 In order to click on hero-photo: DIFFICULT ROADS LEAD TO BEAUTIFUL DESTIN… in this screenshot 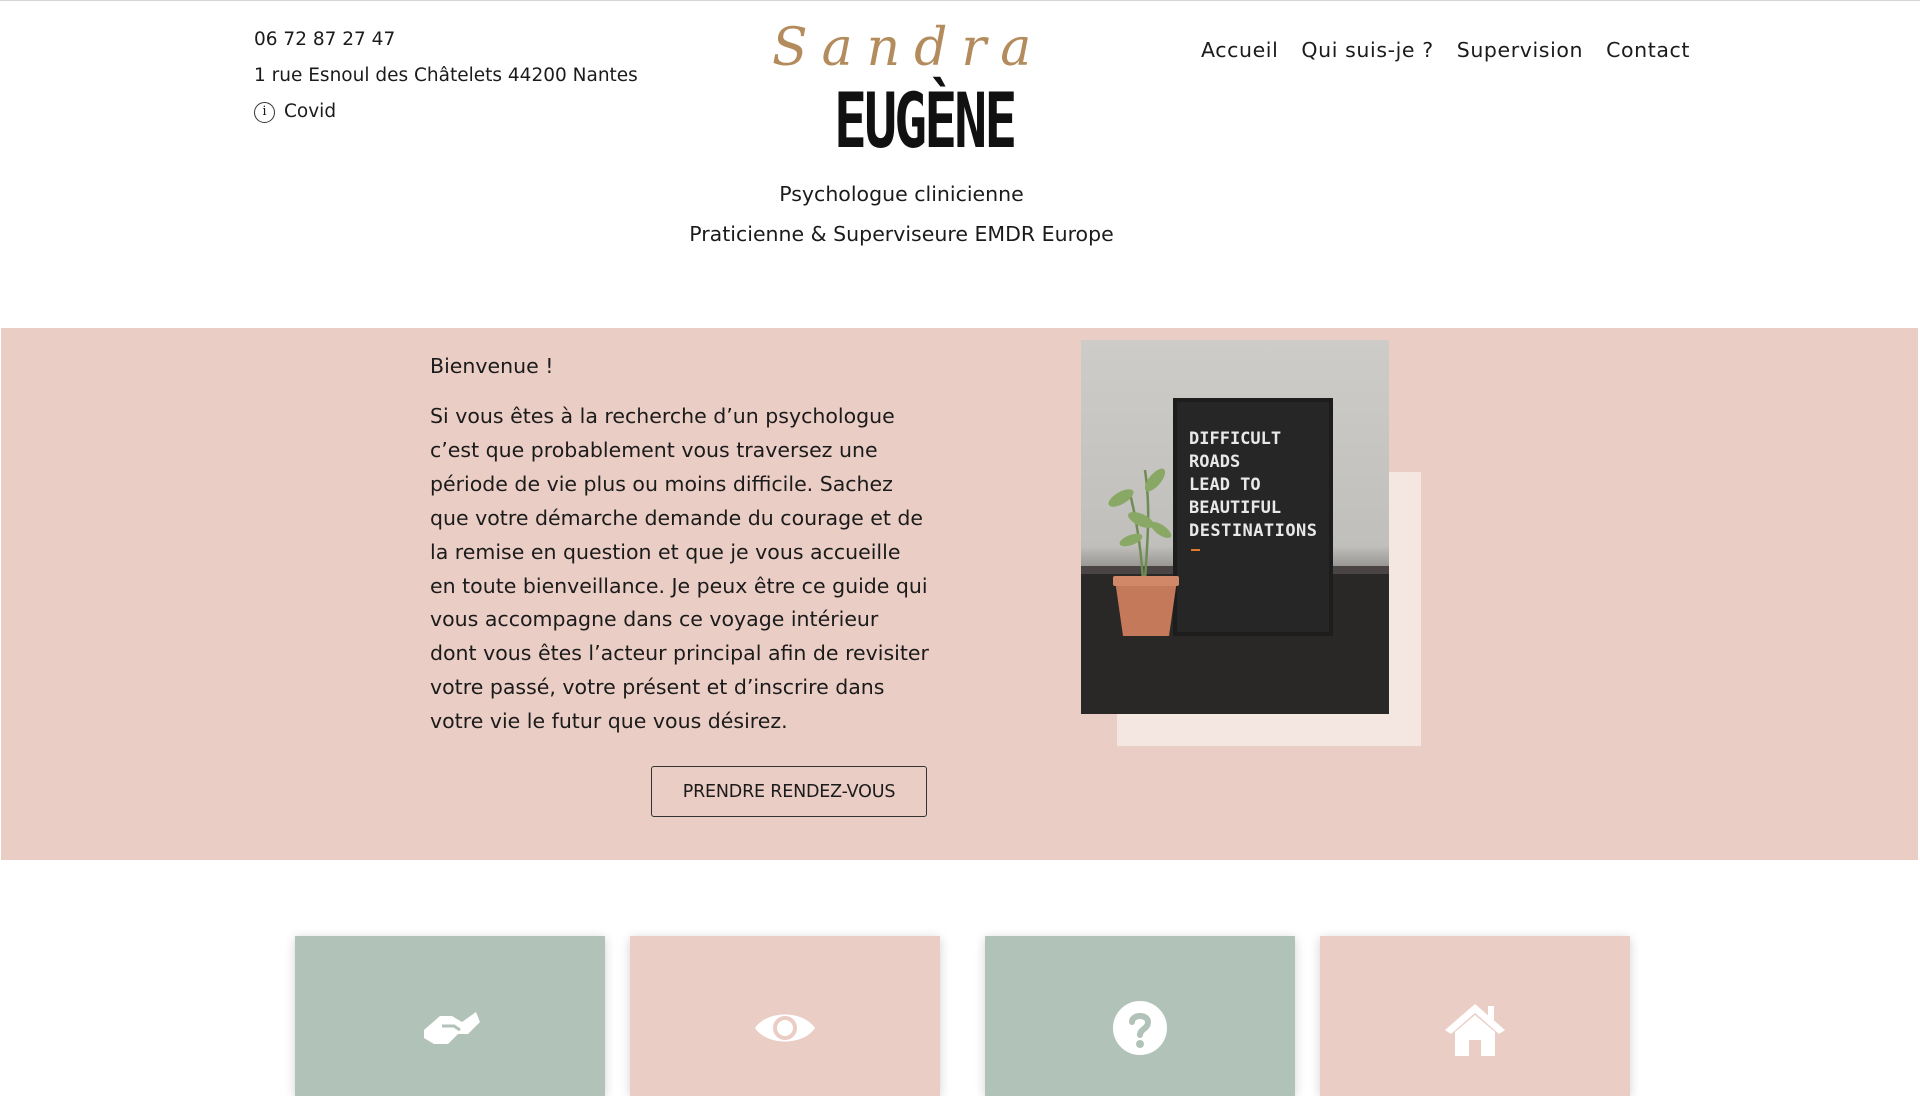, I will do `click(1235, 527)`.